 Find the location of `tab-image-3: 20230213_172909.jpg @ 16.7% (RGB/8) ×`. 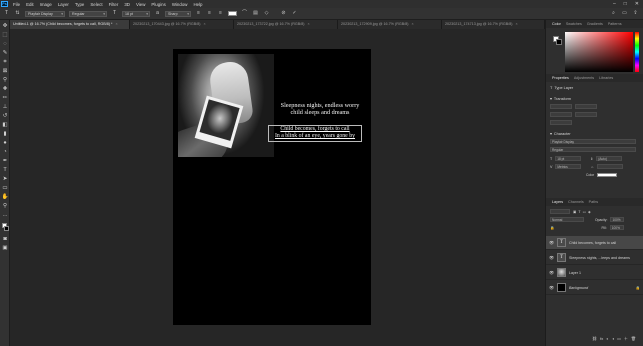

tab-image-3: 20230213_172909.jpg @ 16.7% (RGB/8) × is located at coordinates (390, 24).